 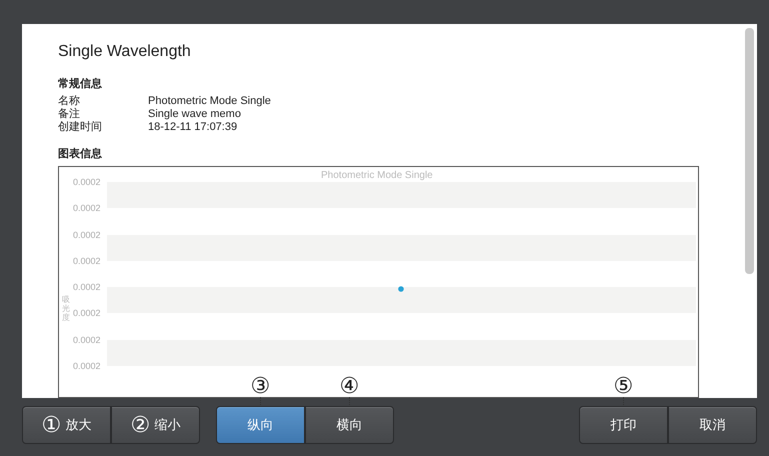 What do you see at coordinates (80, 127) in the screenshot?
I see `field-label: 创建时间` at bounding box center [80, 127].